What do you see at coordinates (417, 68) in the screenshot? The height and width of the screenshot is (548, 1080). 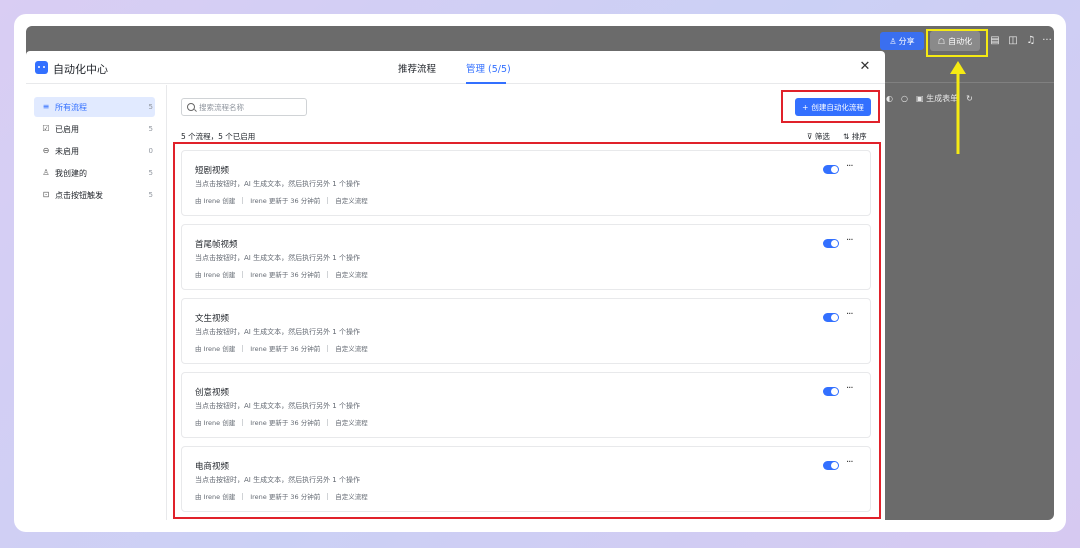 I see `tab-recommended: 推荐流程` at bounding box center [417, 68].